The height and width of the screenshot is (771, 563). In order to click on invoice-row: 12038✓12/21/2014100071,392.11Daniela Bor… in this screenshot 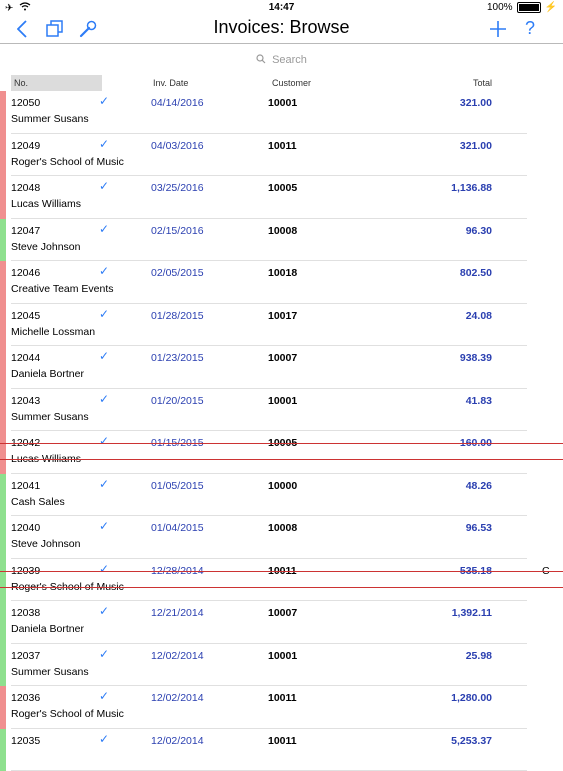, I will do `click(281, 622)`.